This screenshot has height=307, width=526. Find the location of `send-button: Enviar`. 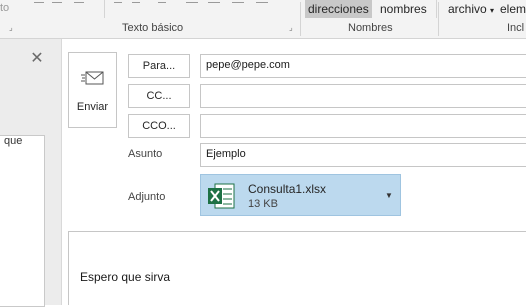

send-button: Enviar is located at coordinates (92, 90).